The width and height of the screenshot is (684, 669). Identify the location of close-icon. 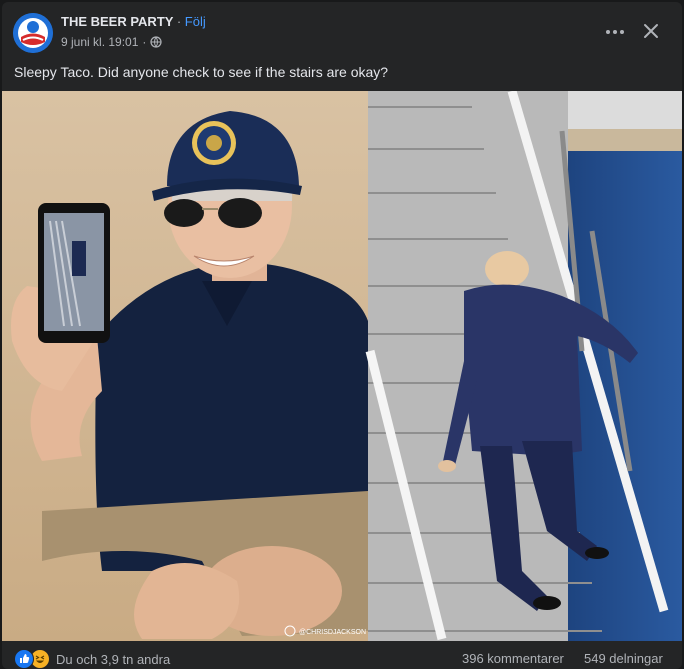
(651, 31).